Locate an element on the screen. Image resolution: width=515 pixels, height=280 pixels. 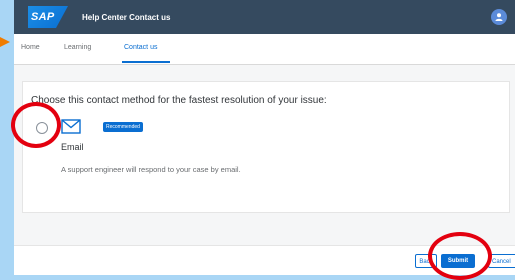
user-avatar is located at coordinates (499, 17).